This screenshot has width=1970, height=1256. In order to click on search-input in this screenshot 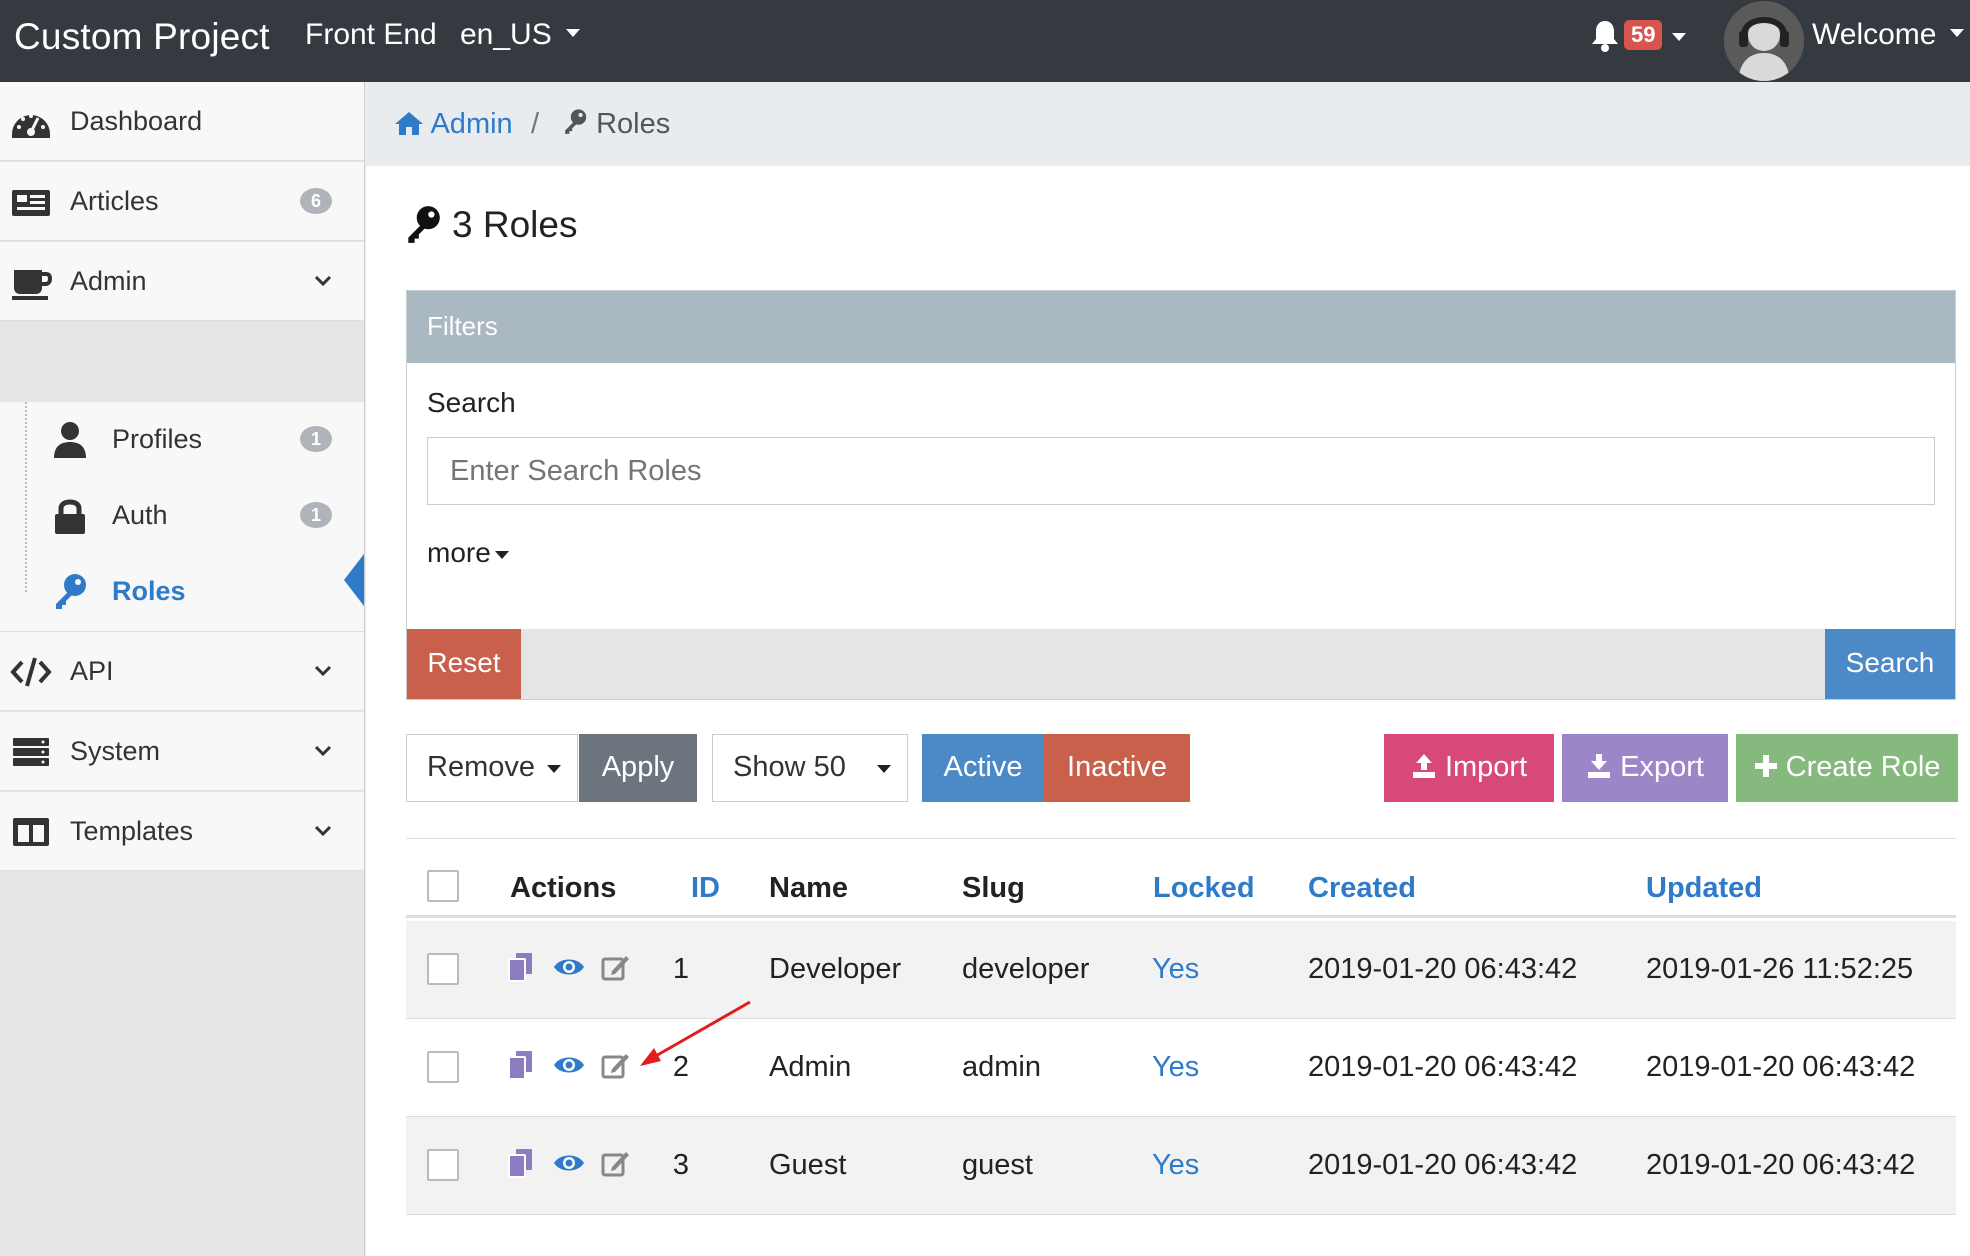, I will do `click(1181, 471)`.